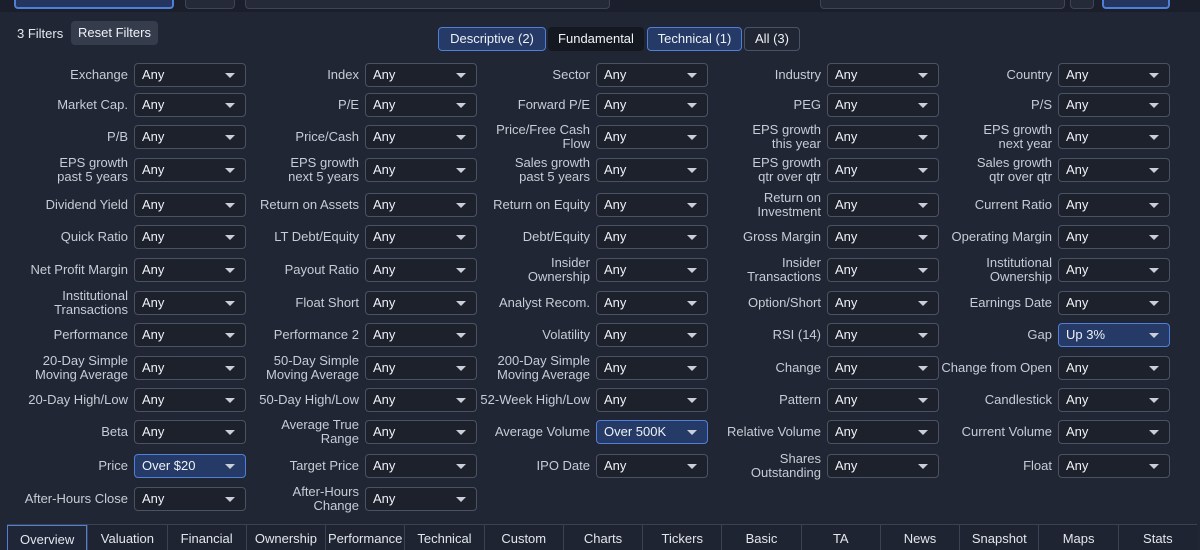 This screenshot has width=1200, height=550. Describe the element at coordinates (785, 465) in the screenshot. I see `filter-label: Shares Outstanding` at that location.